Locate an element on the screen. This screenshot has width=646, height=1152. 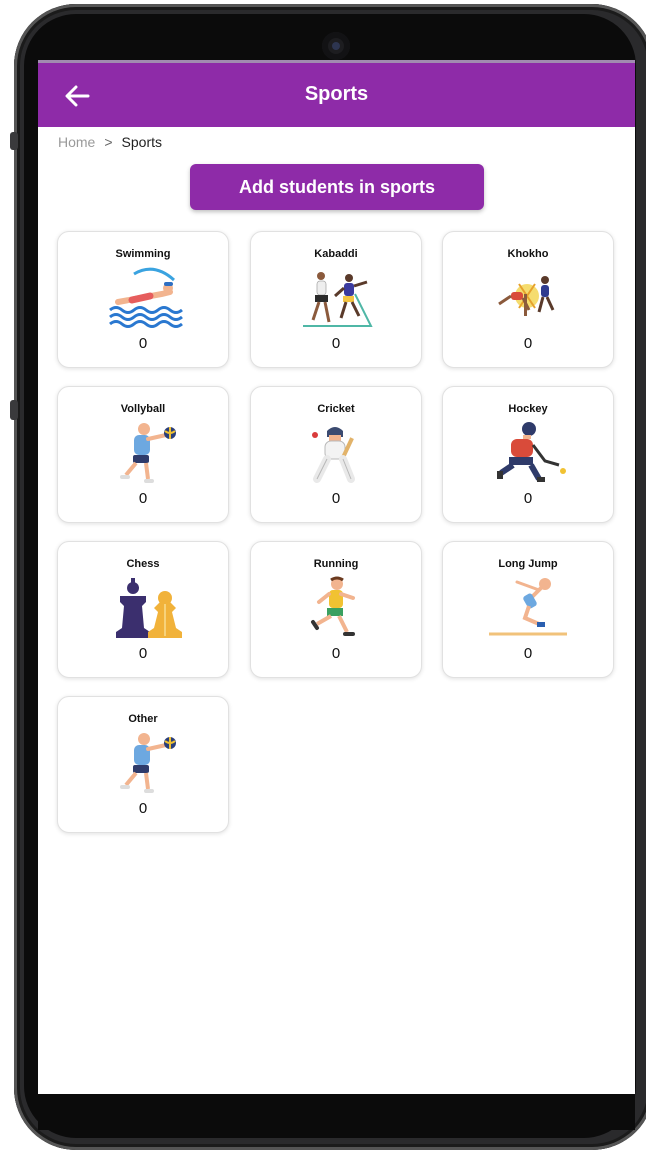
sport-card-hockey: Hockey 0 is located at coordinates (528, 454).